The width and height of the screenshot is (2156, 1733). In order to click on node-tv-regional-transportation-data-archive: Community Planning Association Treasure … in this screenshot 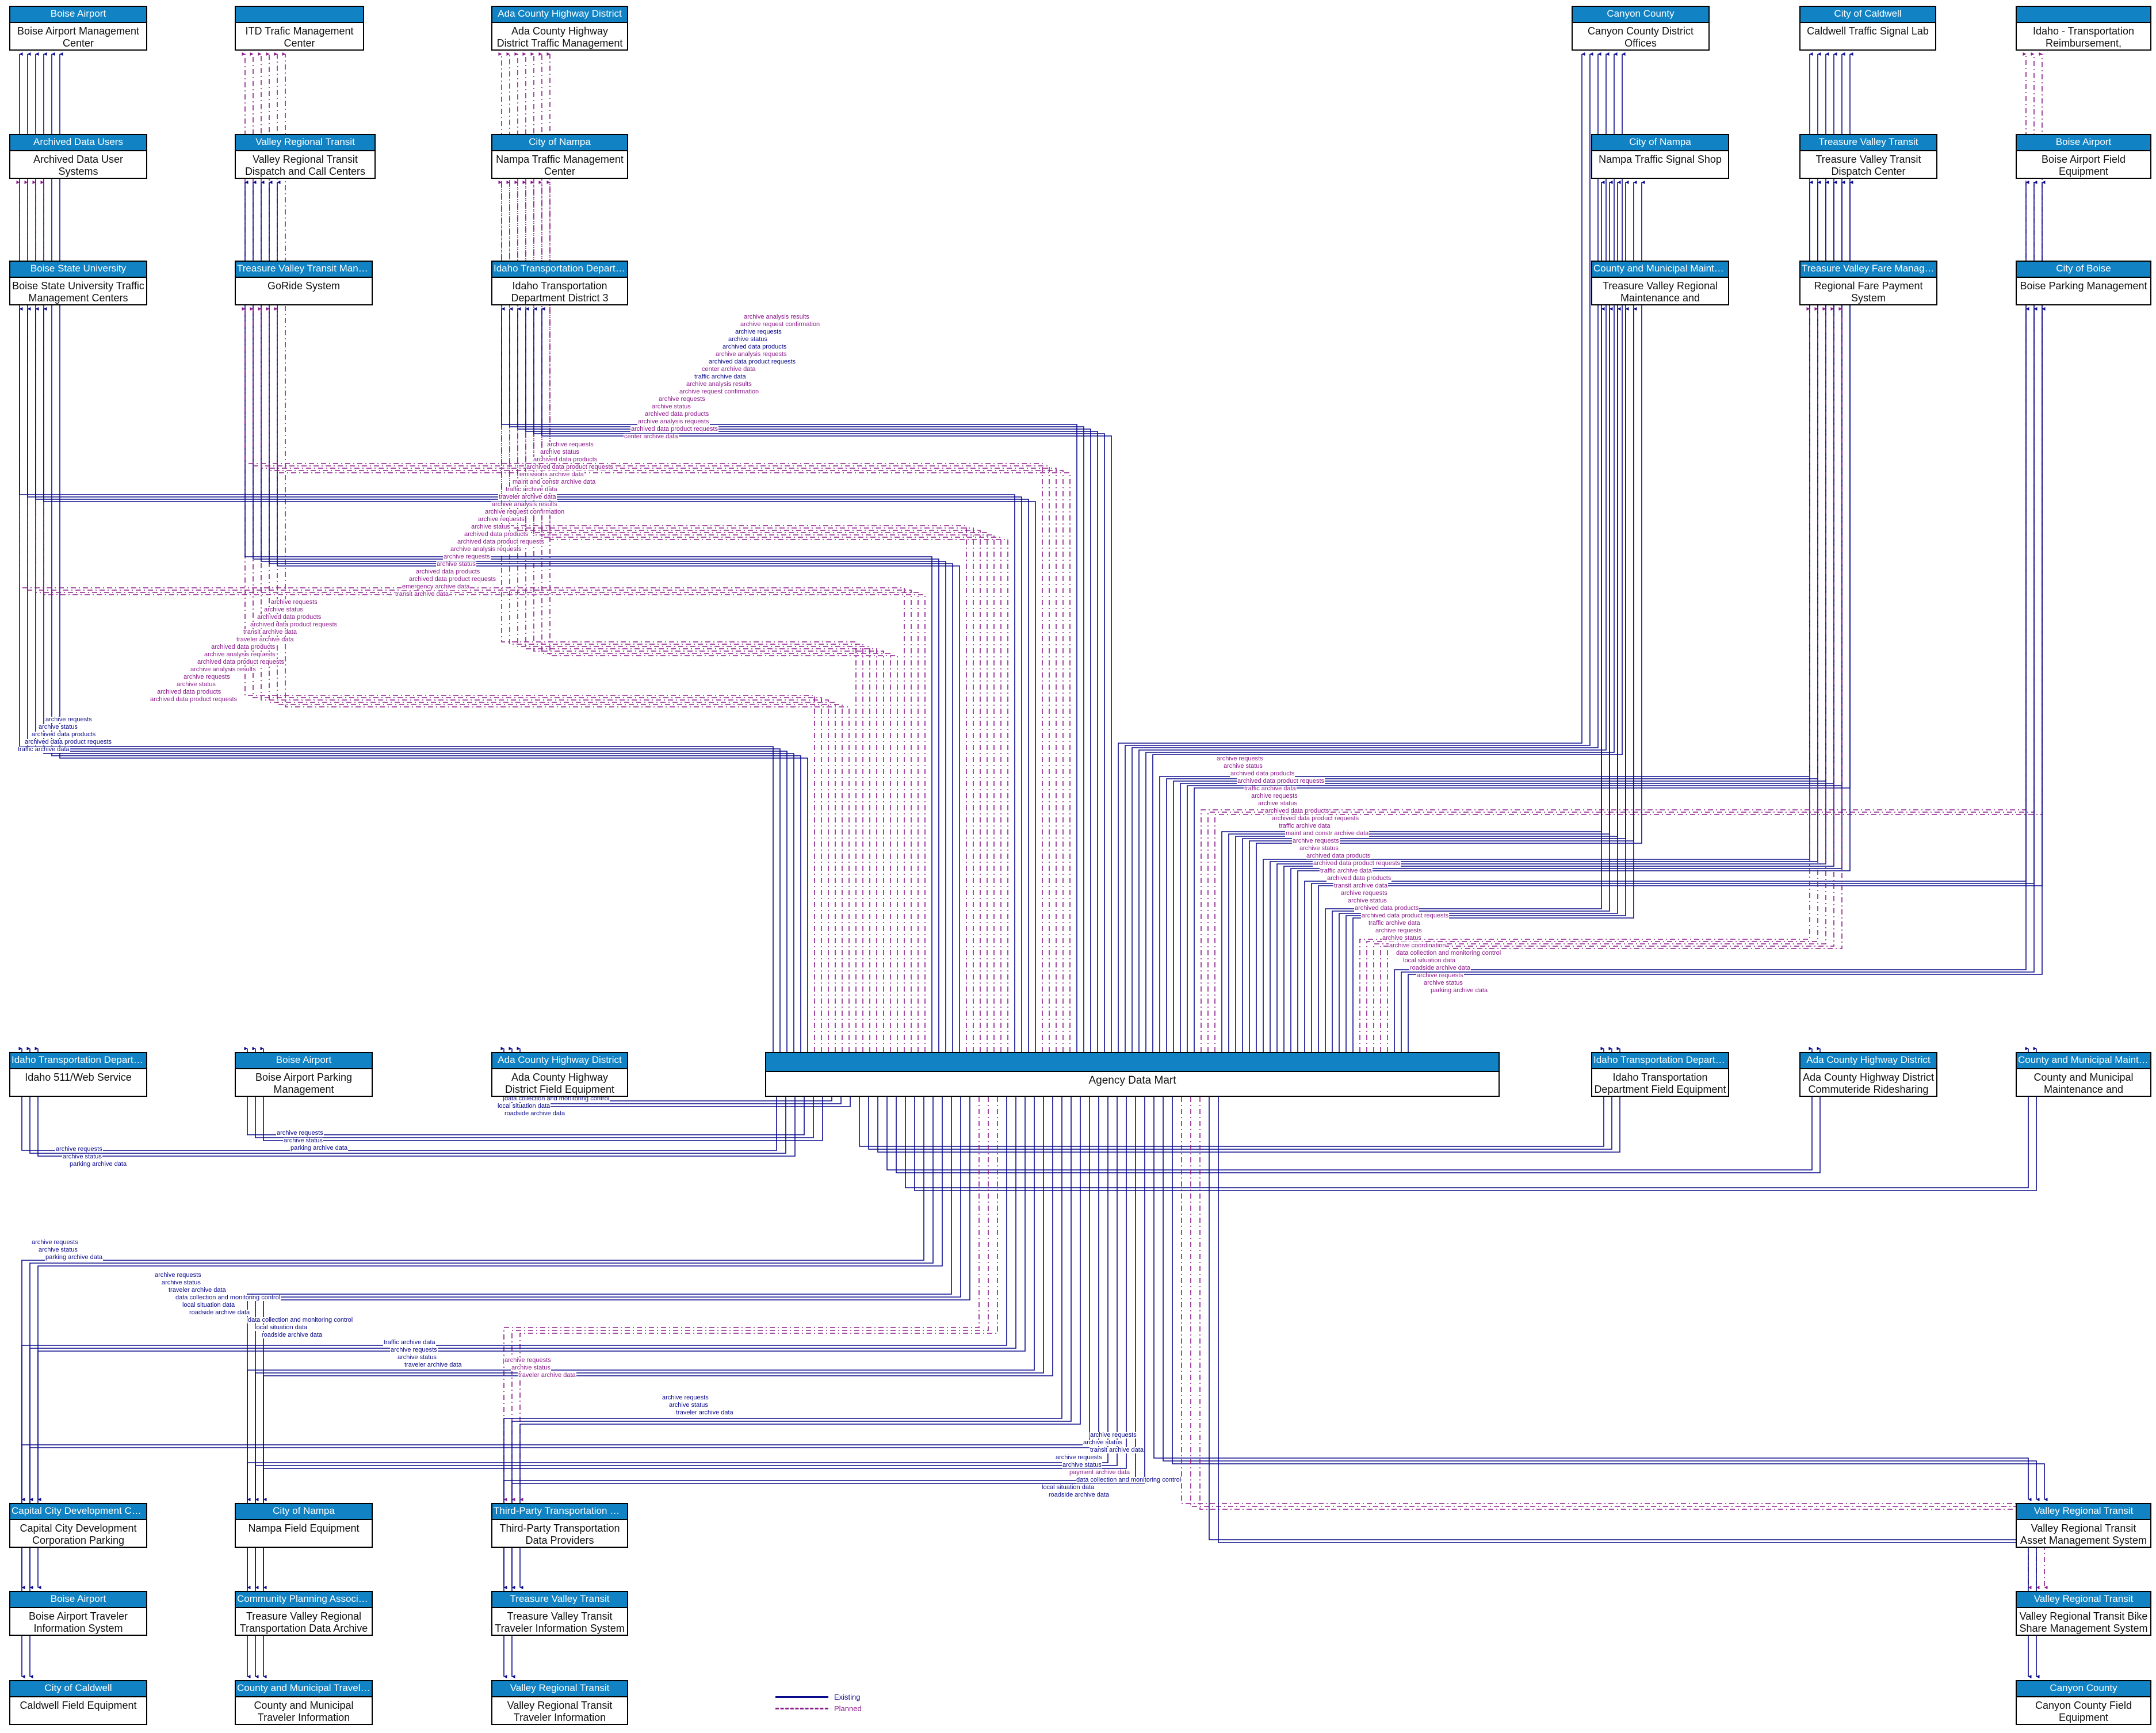, I will do `click(304, 1613)`.